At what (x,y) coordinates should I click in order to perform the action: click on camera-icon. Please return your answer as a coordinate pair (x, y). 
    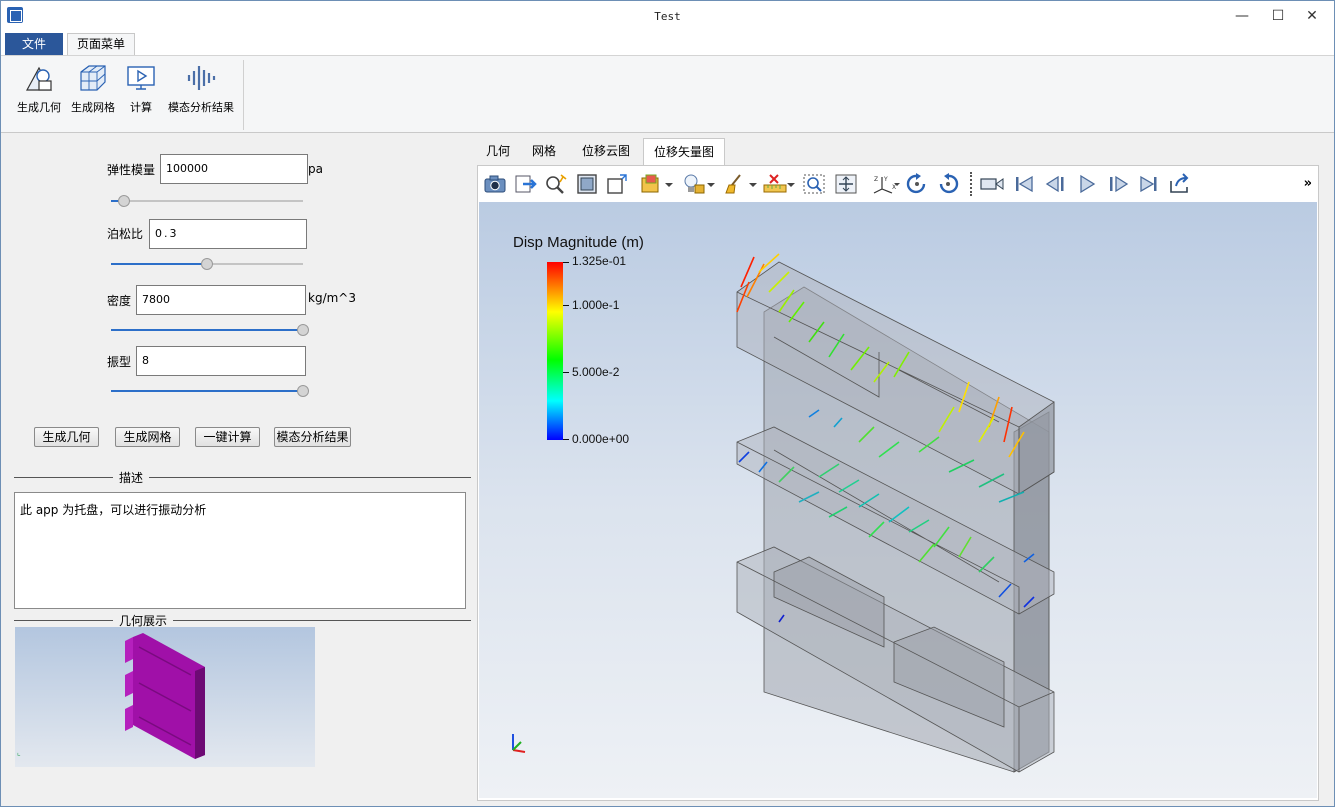
    Looking at the image, I should click on (495, 184).